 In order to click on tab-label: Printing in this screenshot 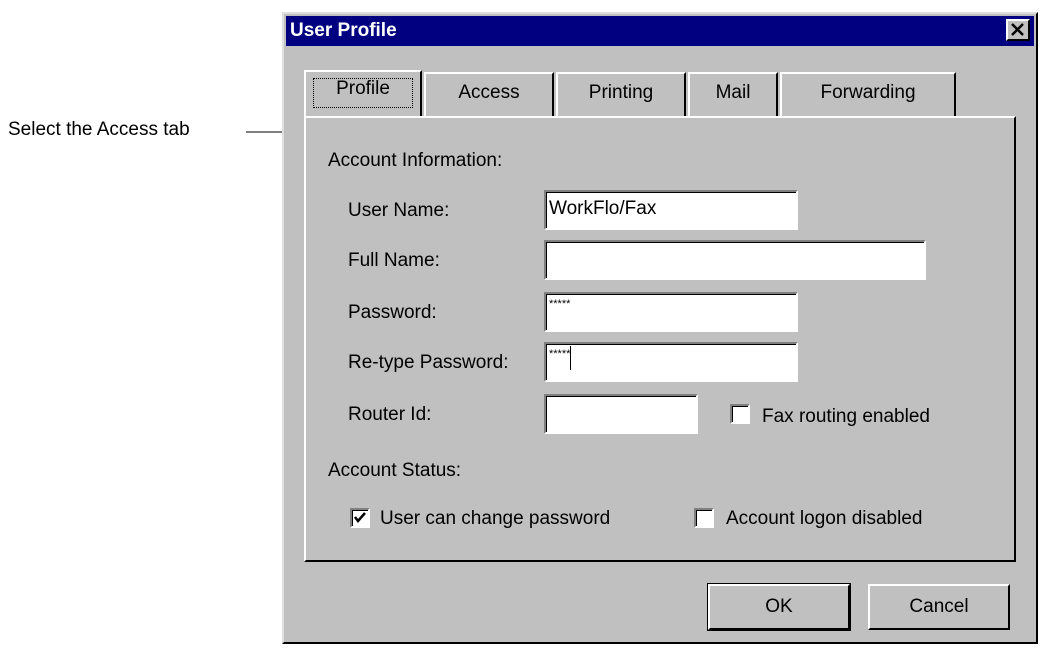, I will do `click(621, 92)`.